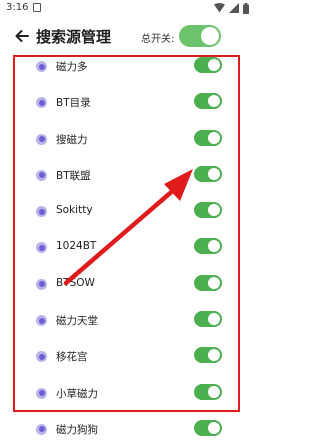 This screenshot has width=320, height=440. What do you see at coordinates (127, 394) in the screenshot?
I see `source-row: 小草磁力` at bounding box center [127, 394].